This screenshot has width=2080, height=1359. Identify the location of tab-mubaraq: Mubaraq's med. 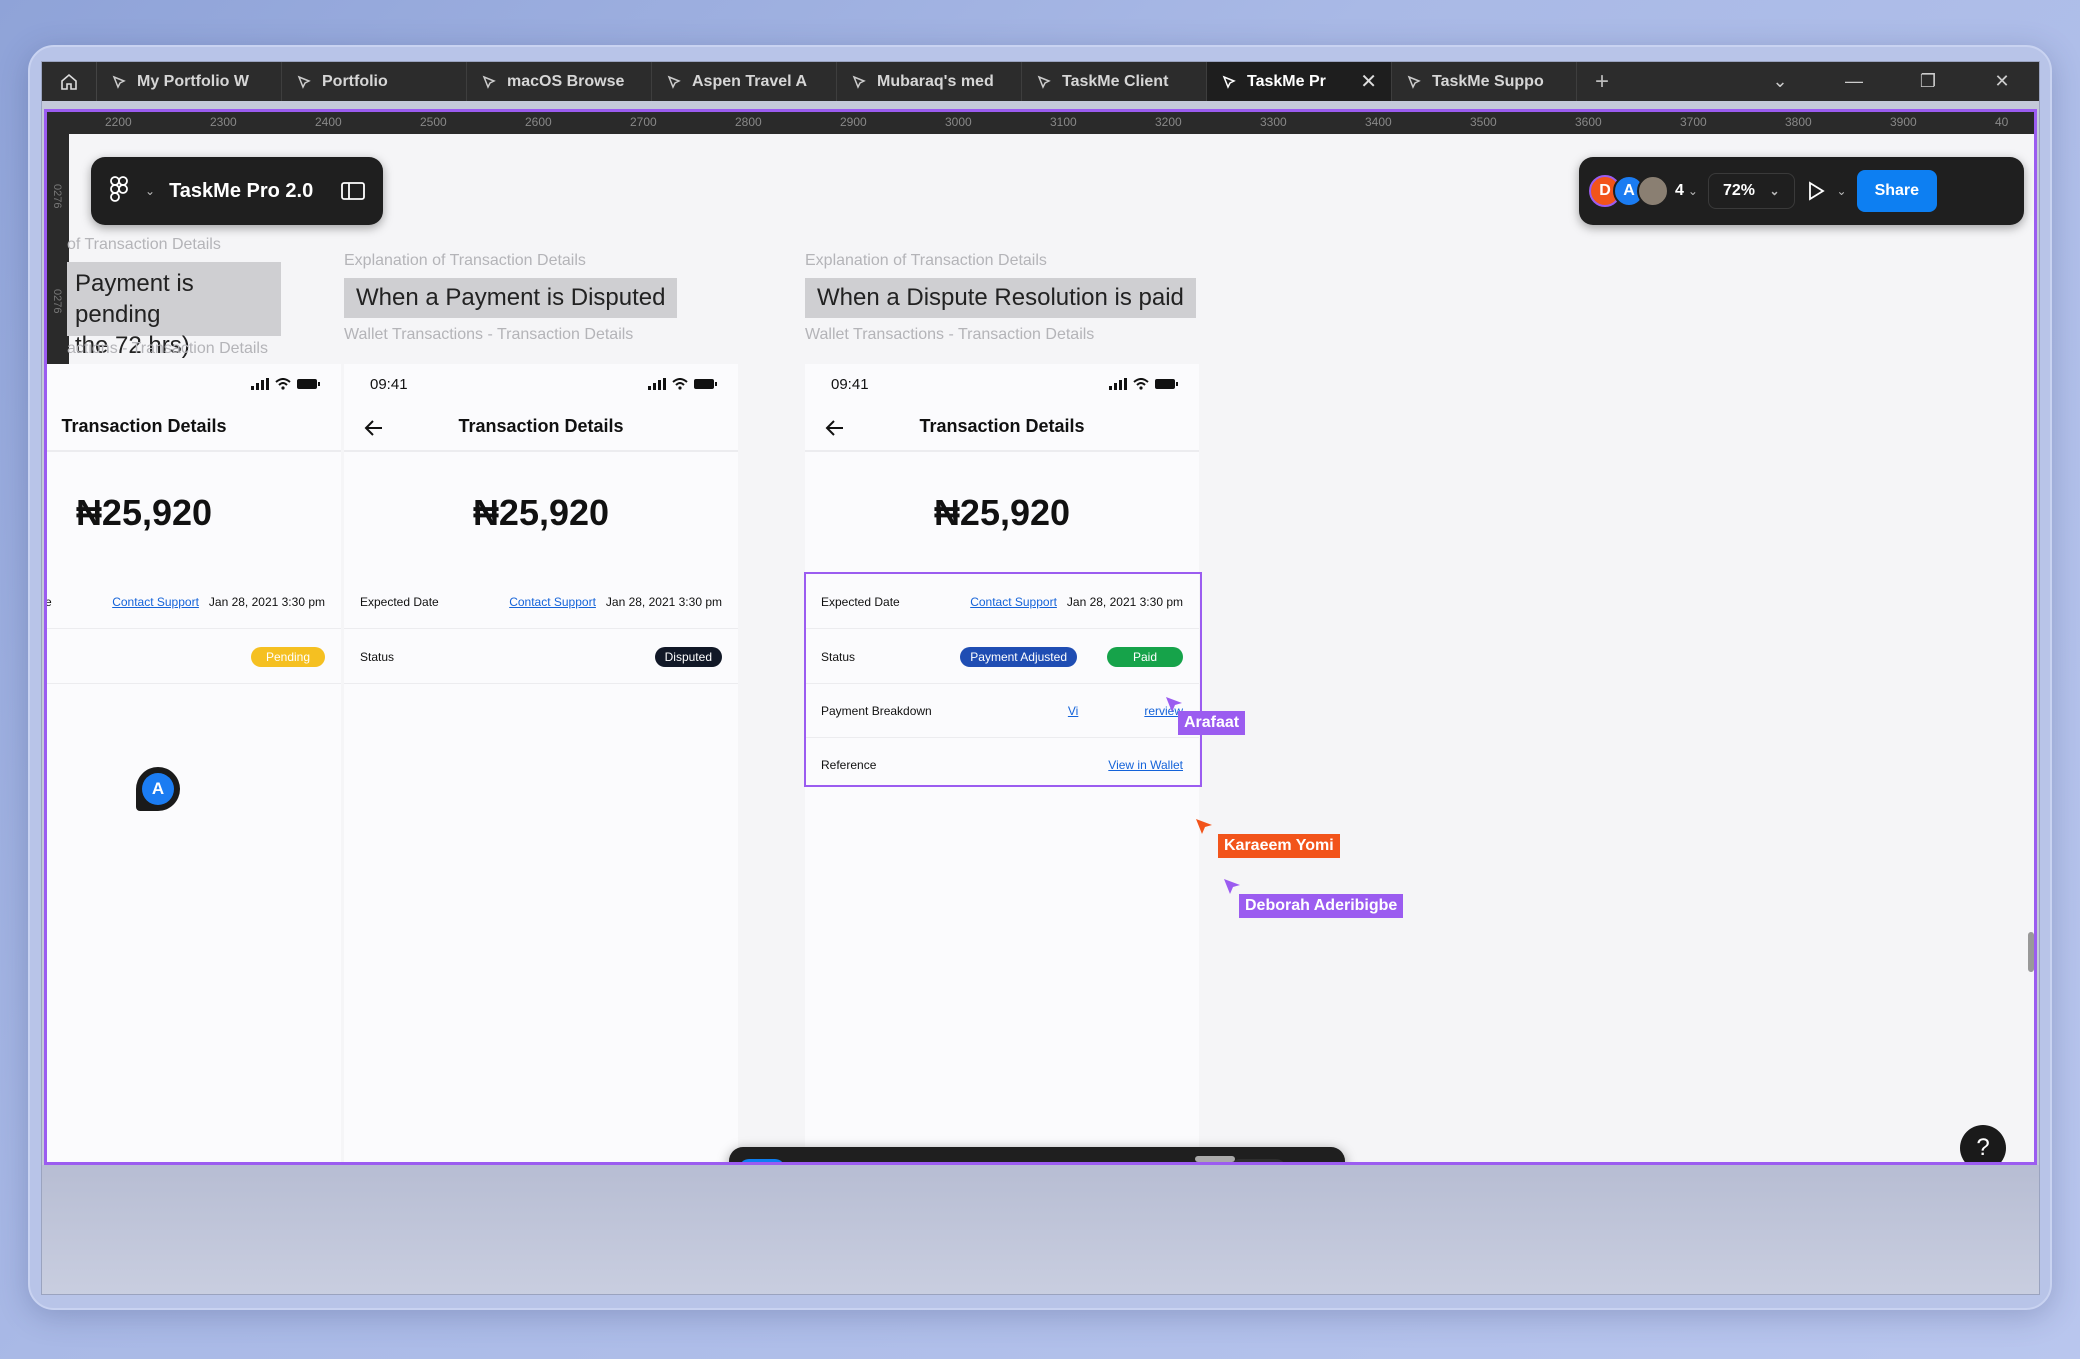
(929, 81).